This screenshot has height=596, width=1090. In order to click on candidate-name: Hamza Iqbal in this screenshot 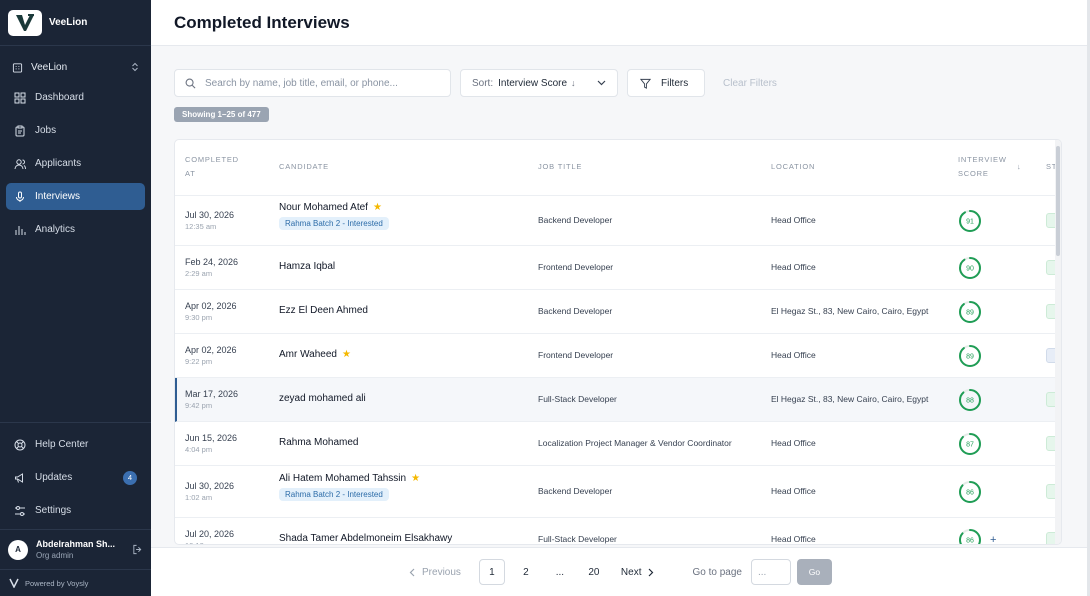, I will do `click(307, 266)`.